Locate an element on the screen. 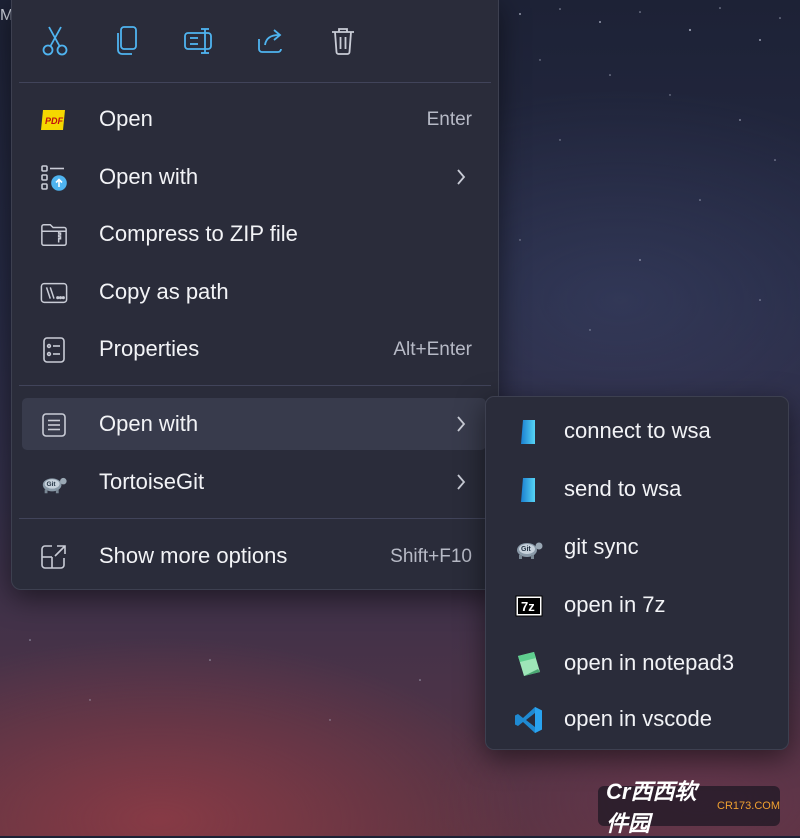 The width and height of the screenshot is (800, 838). menu-item-copy-as-path: Copy as path is located at coordinates (254, 292).